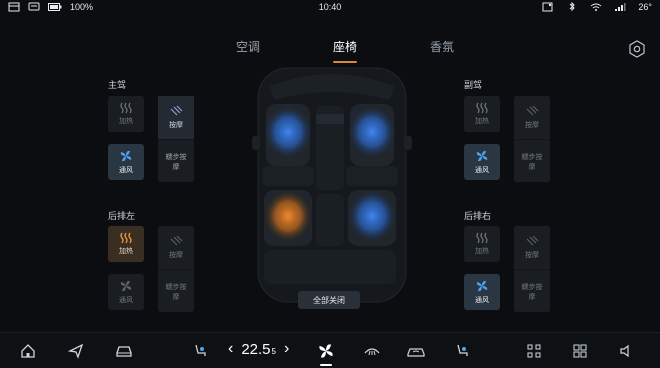 This screenshot has height=368, width=660. I want to click on grid-icon, so click(580, 351).